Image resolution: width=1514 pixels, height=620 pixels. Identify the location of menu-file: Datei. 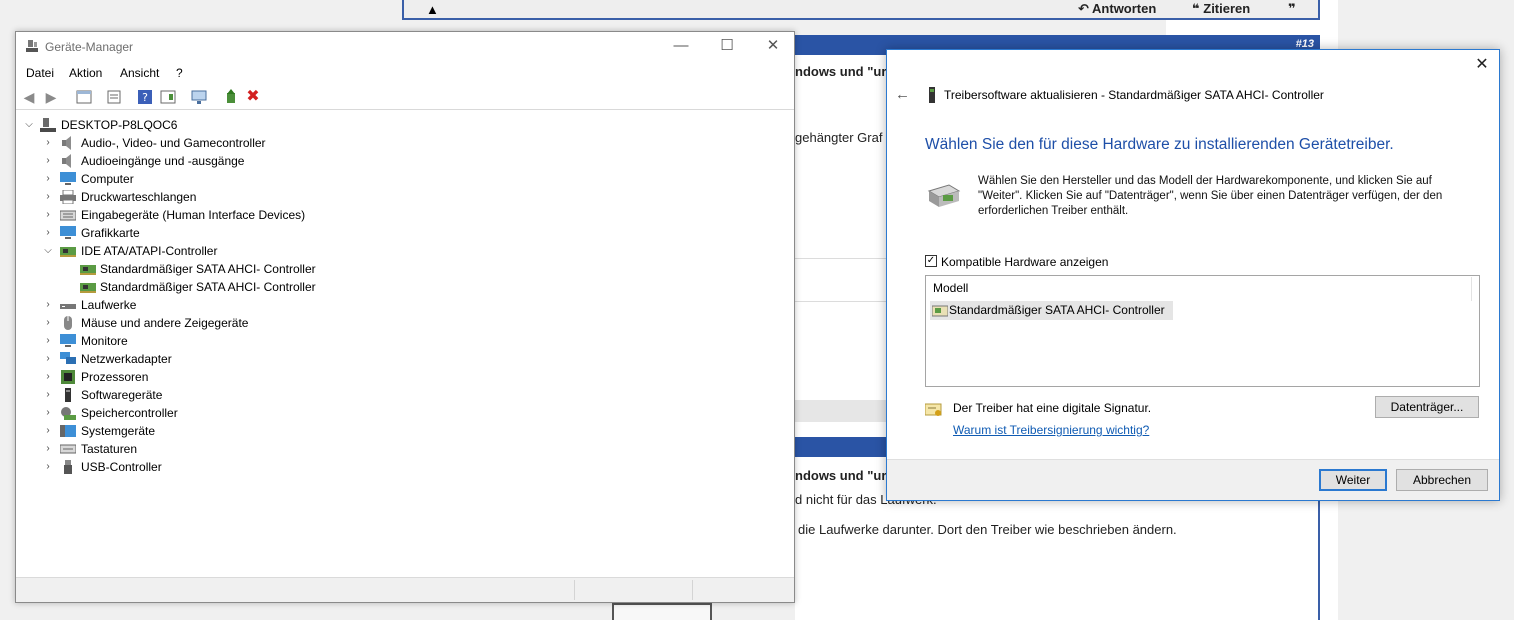
(40, 73).